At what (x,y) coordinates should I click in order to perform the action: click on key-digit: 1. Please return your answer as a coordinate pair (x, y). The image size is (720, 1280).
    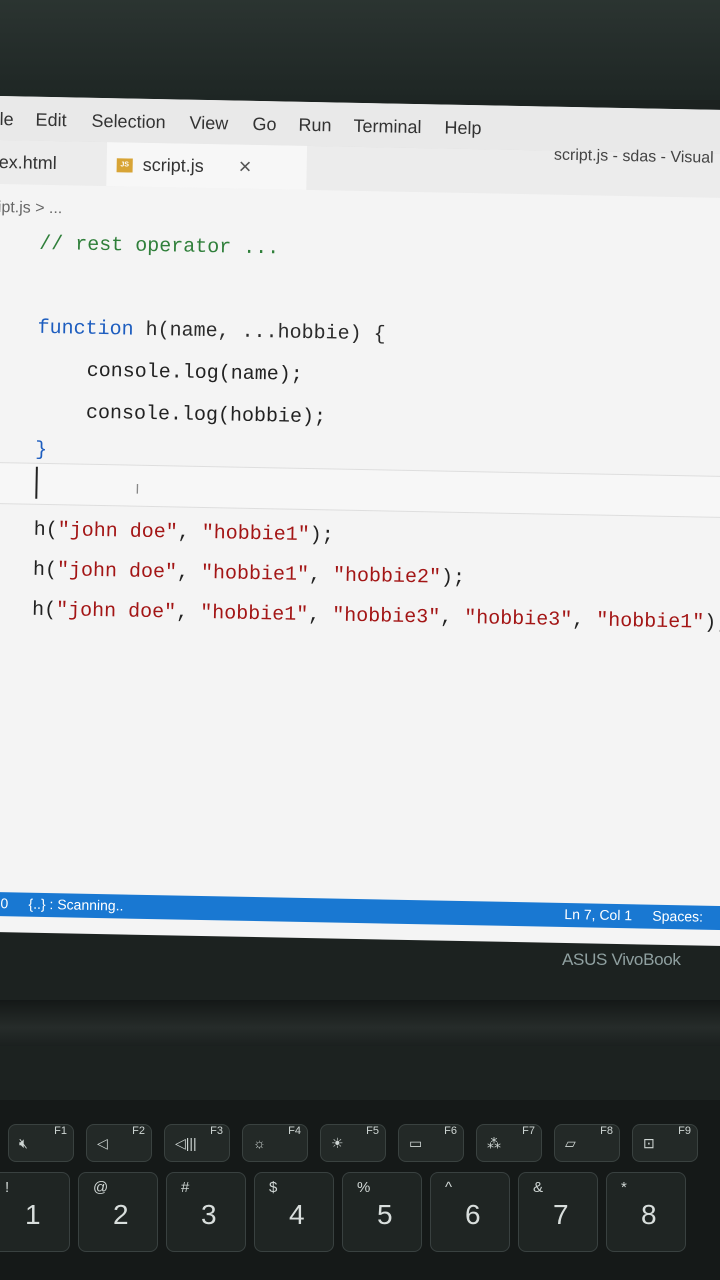
    Looking at the image, I should click on (33, 1214).